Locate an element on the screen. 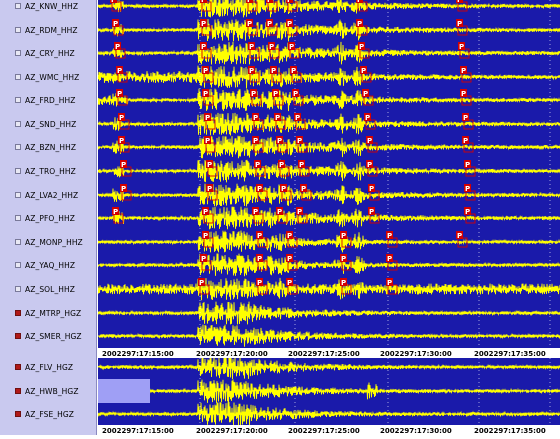  channel-row: AZ_HWB_HGZ is located at coordinates (48, 391).